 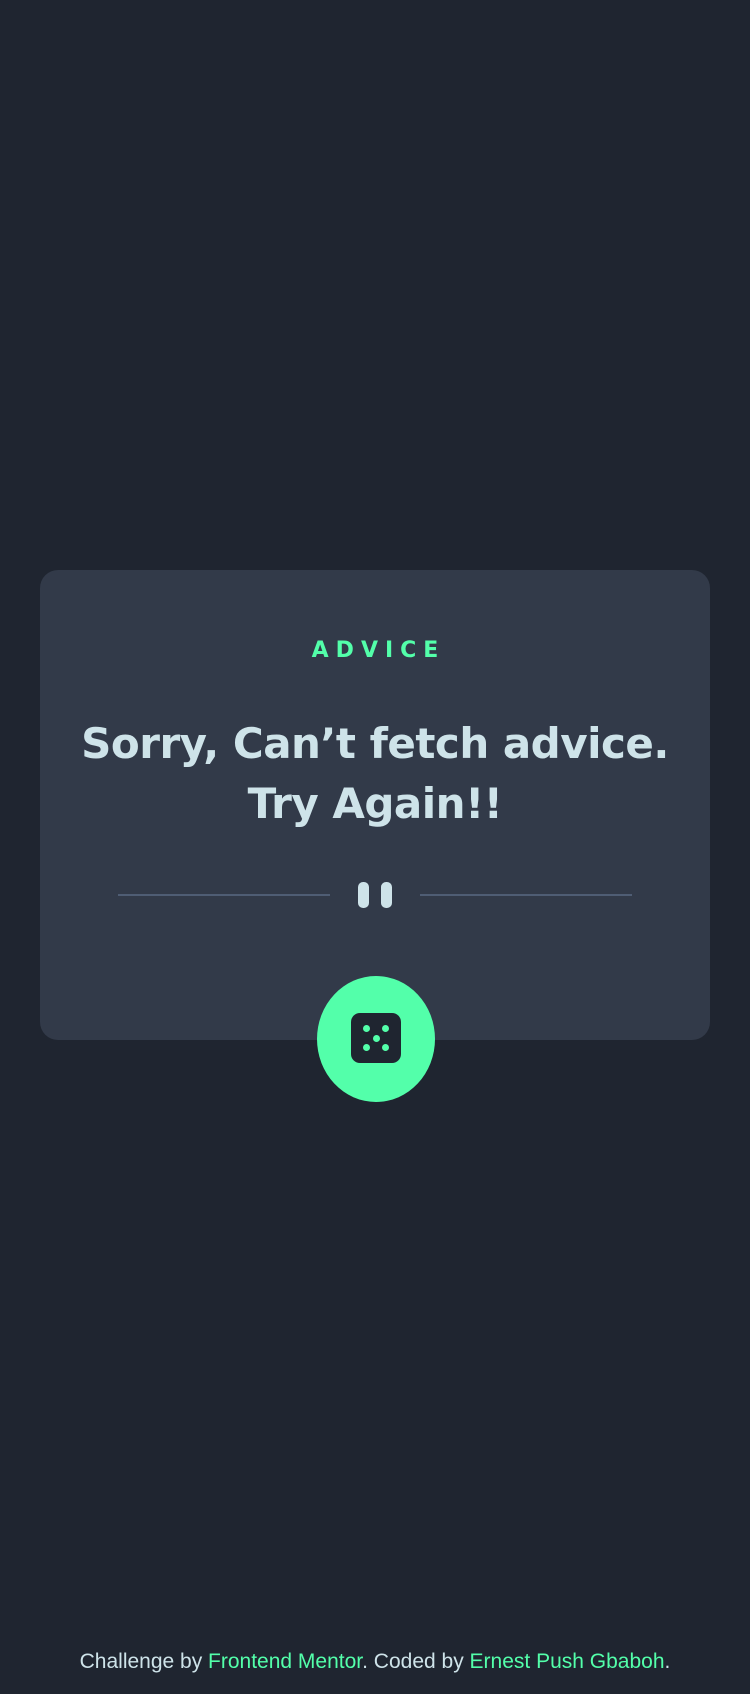 What do you see at coordinates (567, 1661) in the screenshot?
I see `author-link: Ernest Push Gbaboh` at bounding box center [567, 1661].